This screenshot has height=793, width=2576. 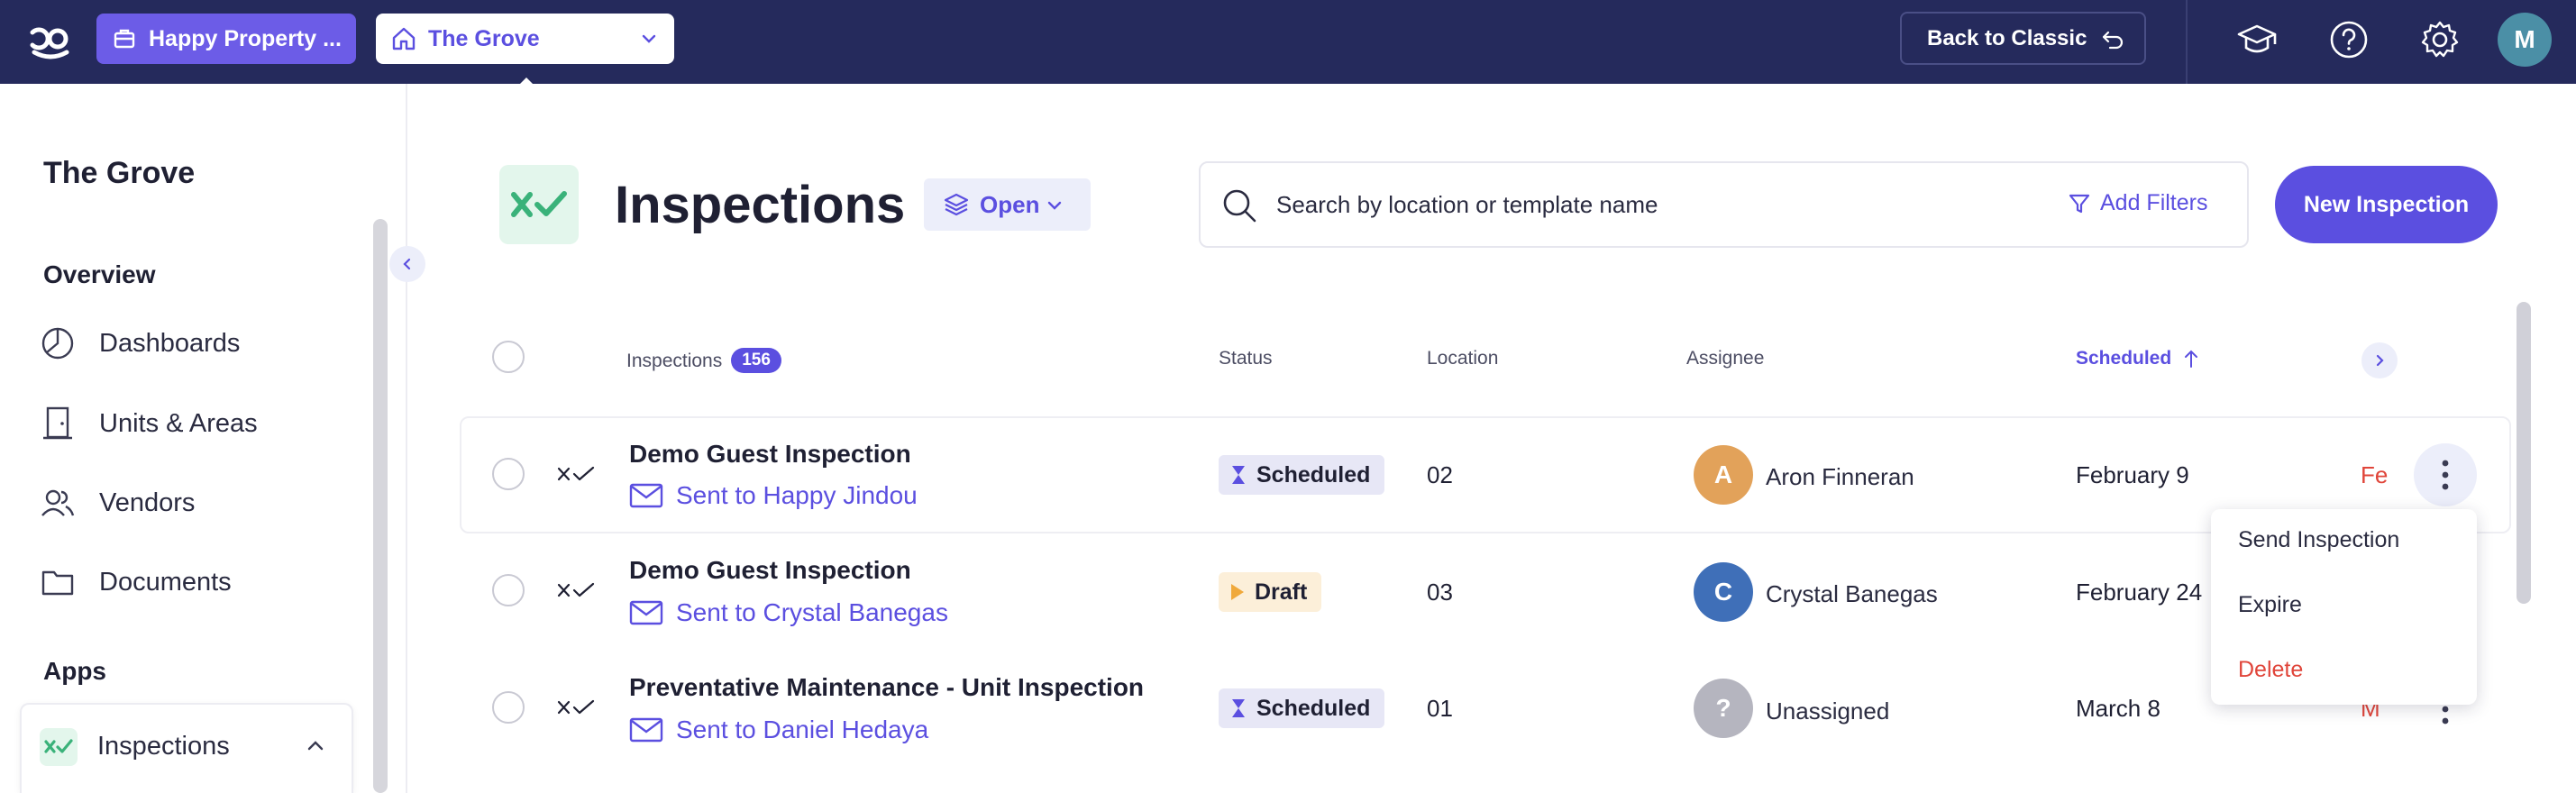 What do you see at coordinates (117, 503) in the screenshot?
I see `sidebar-item-vendors: Vendors` at bounding box center [117, 503].